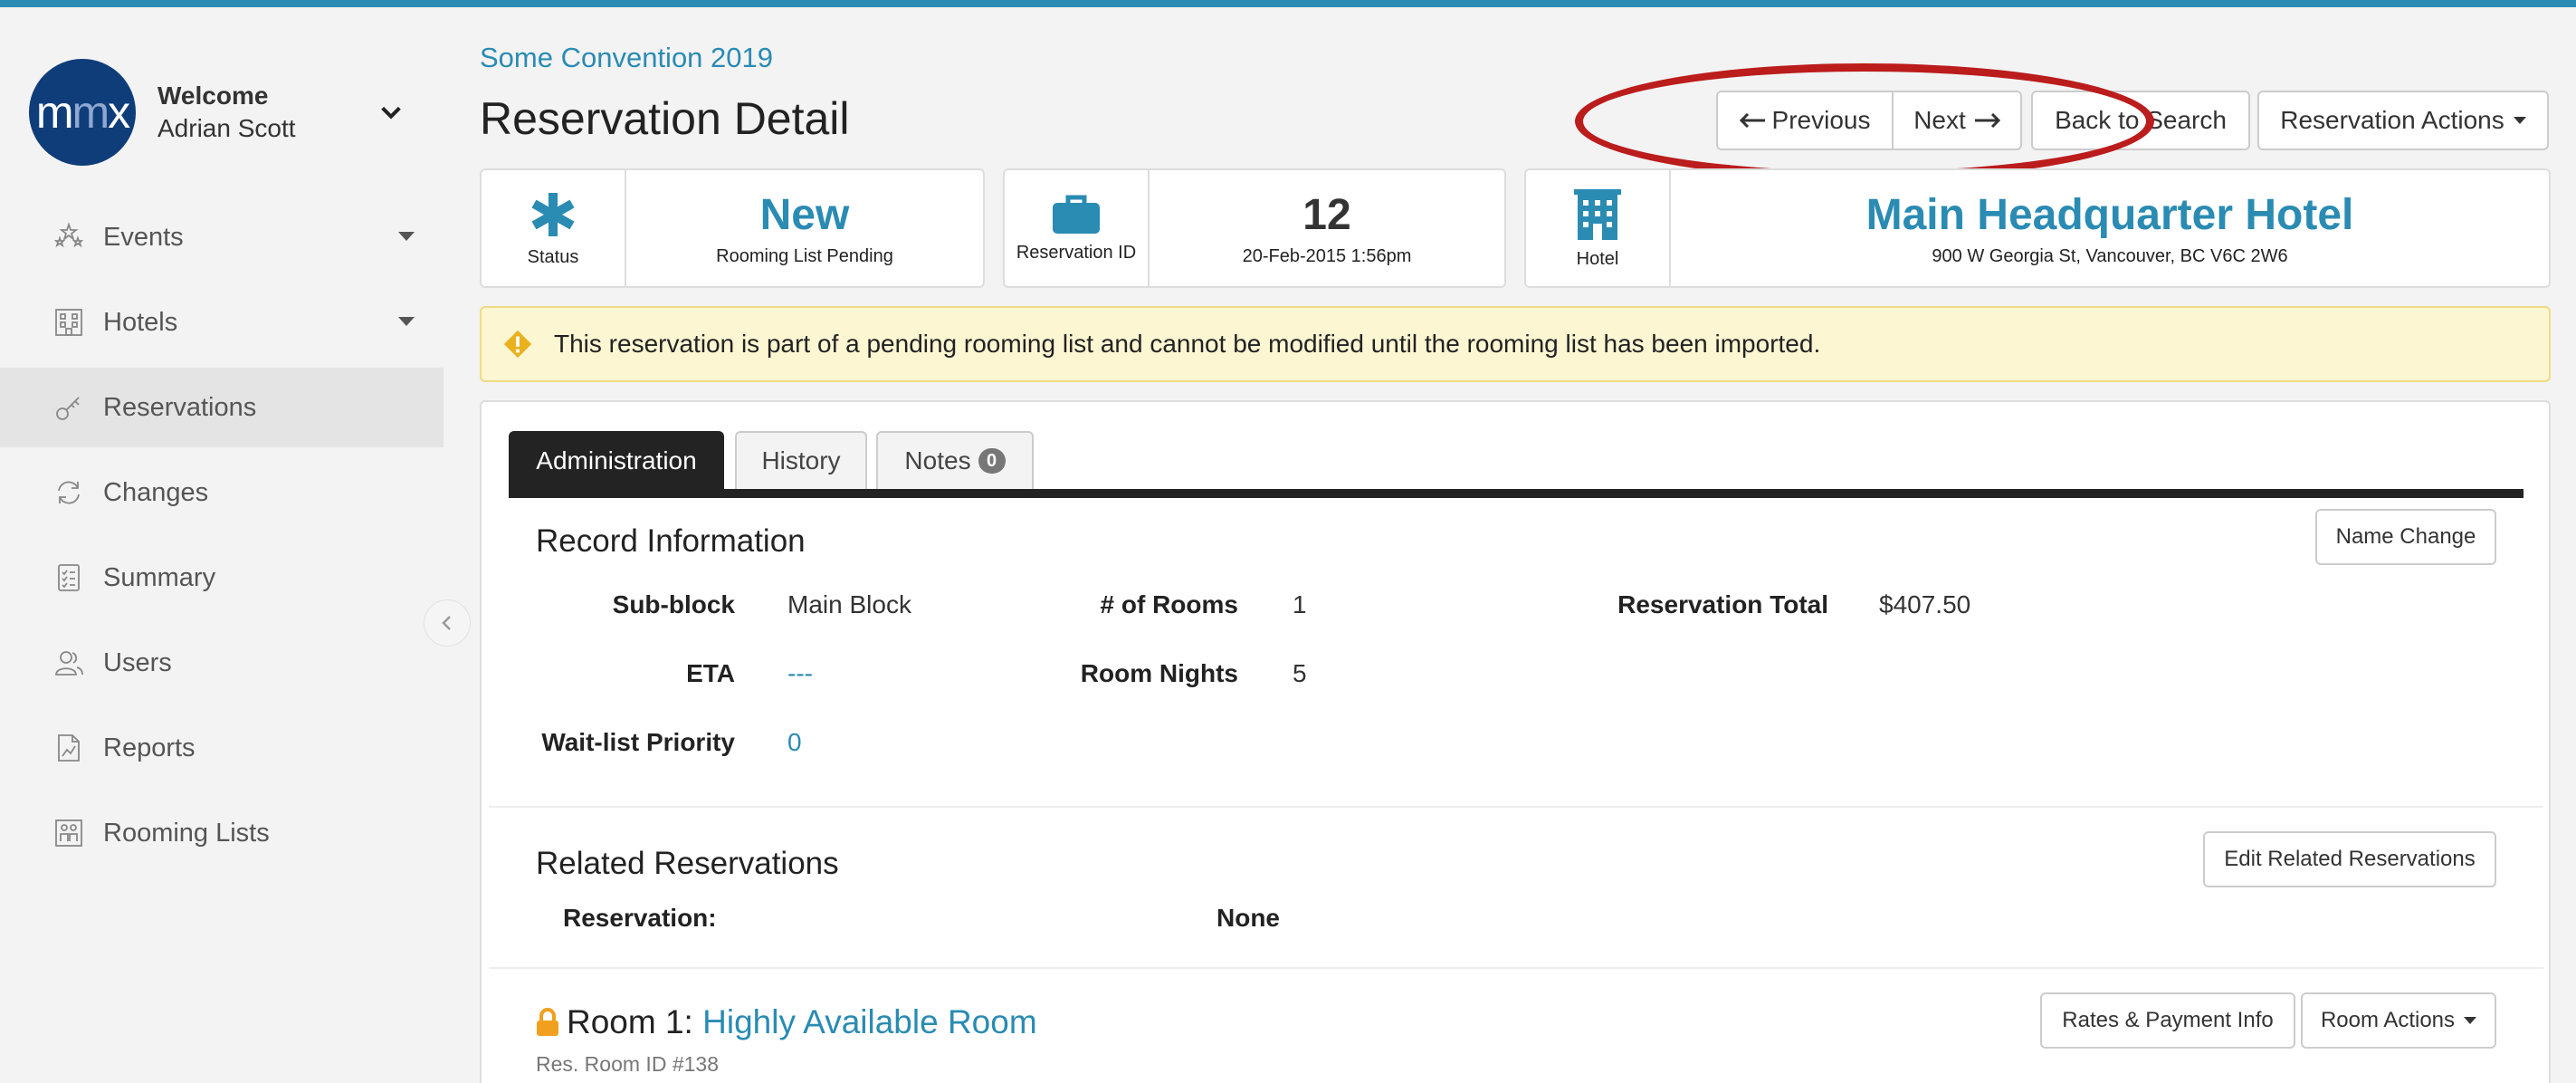 The width and height of the screenshot is (2576, 1083). I want to click on next-button: Next, so click(1957, 120).